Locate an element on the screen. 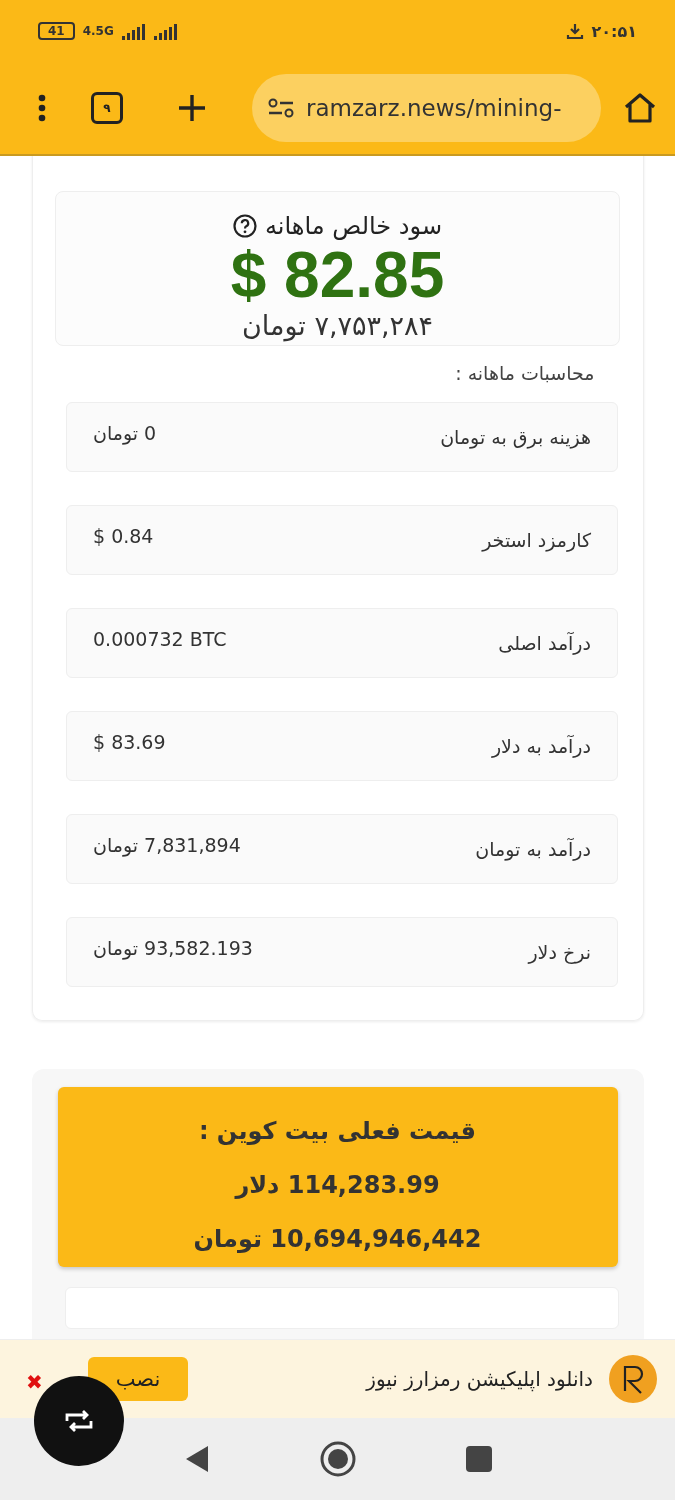 This screenshot has height=1500, width=675. download-icon is located at coordinates (574, 31).